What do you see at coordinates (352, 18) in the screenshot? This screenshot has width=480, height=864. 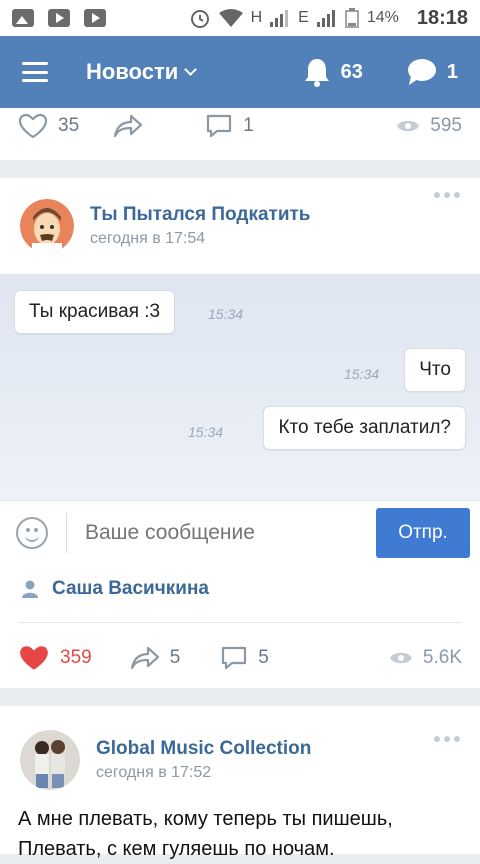 I see `battery-icon` at bounding box center [352, 18].